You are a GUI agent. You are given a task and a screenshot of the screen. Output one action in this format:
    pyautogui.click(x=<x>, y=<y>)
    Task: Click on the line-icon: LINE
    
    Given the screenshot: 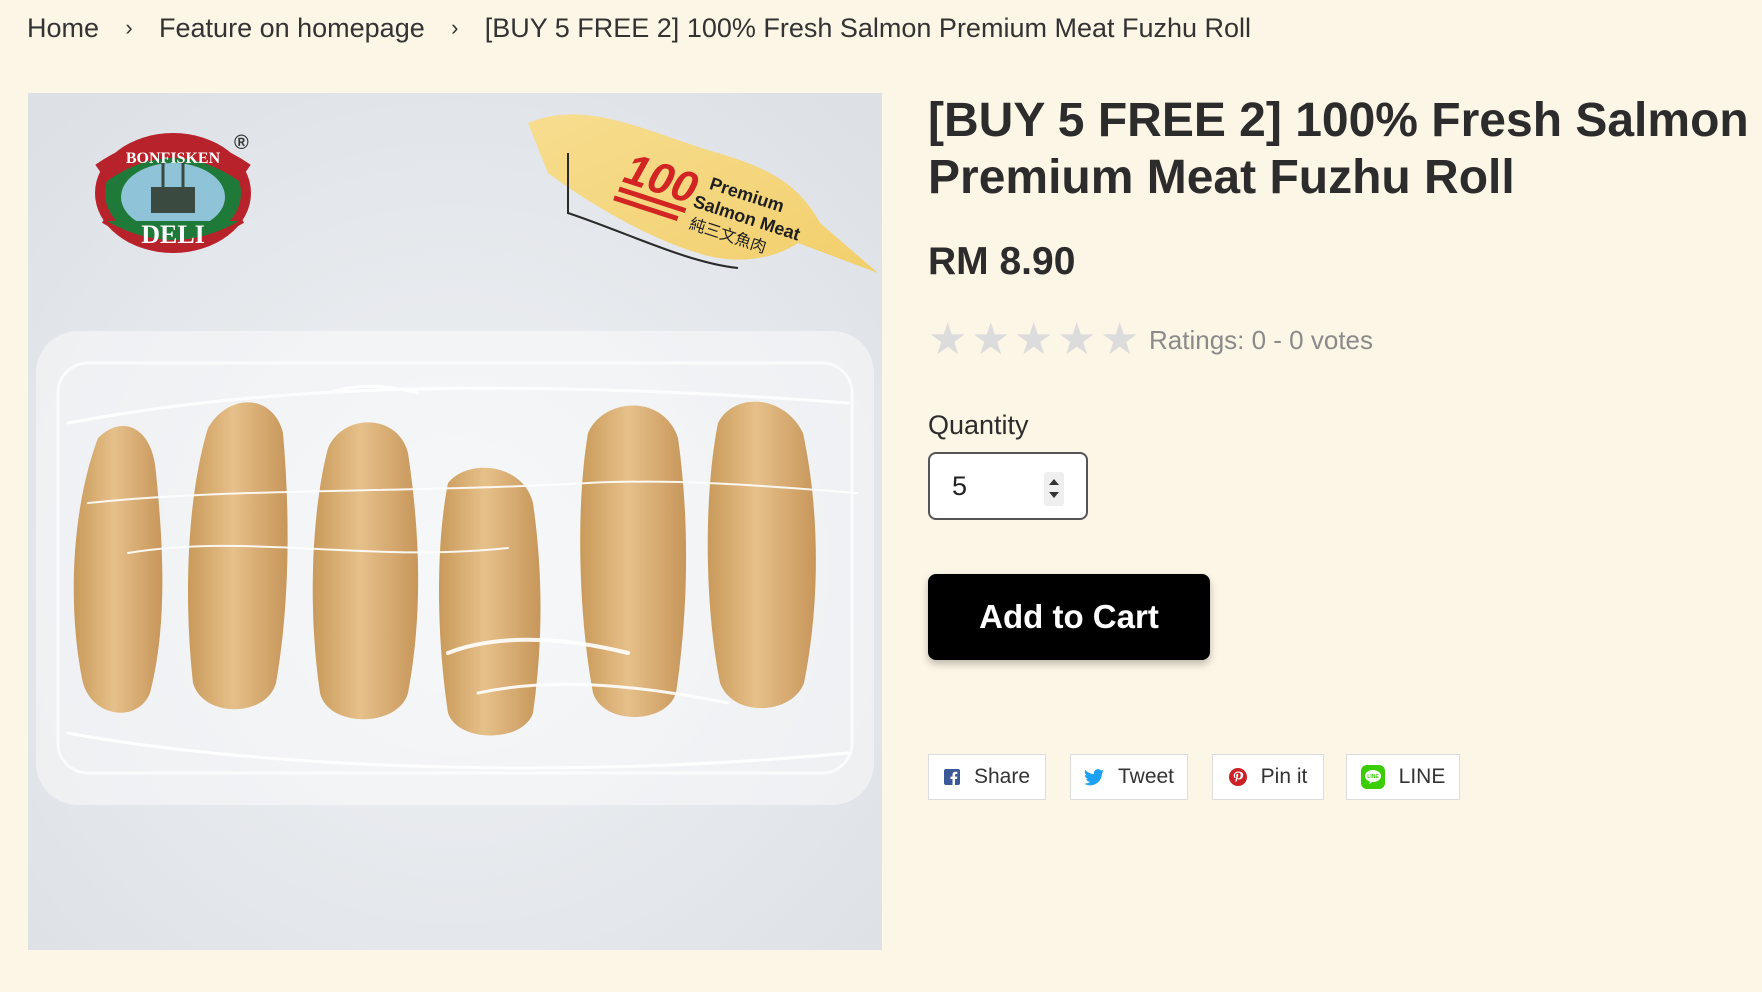 What is the action you would take?
    pyautogui.click(x=1372, y=777)
    